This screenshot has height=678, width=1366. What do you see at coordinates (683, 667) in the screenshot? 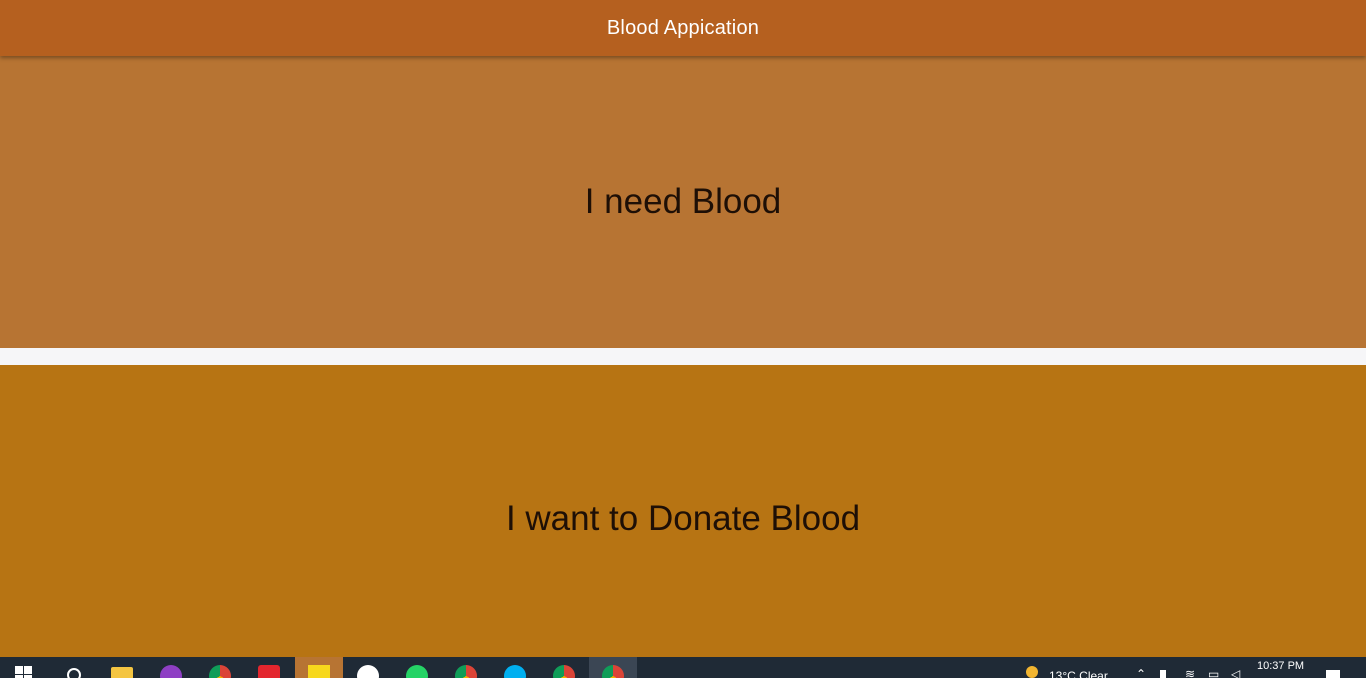
I see `windows-taskbar: 13°C Clear ⌃ ≋ ▭ ◁ 10:37 PM` at bounding box center [683, 667].